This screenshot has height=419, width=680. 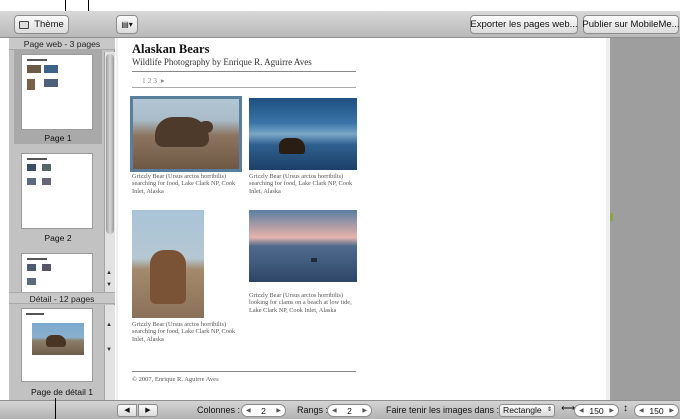 I want to click on width-increment-icon: ▶, so click(x=611, y=410).